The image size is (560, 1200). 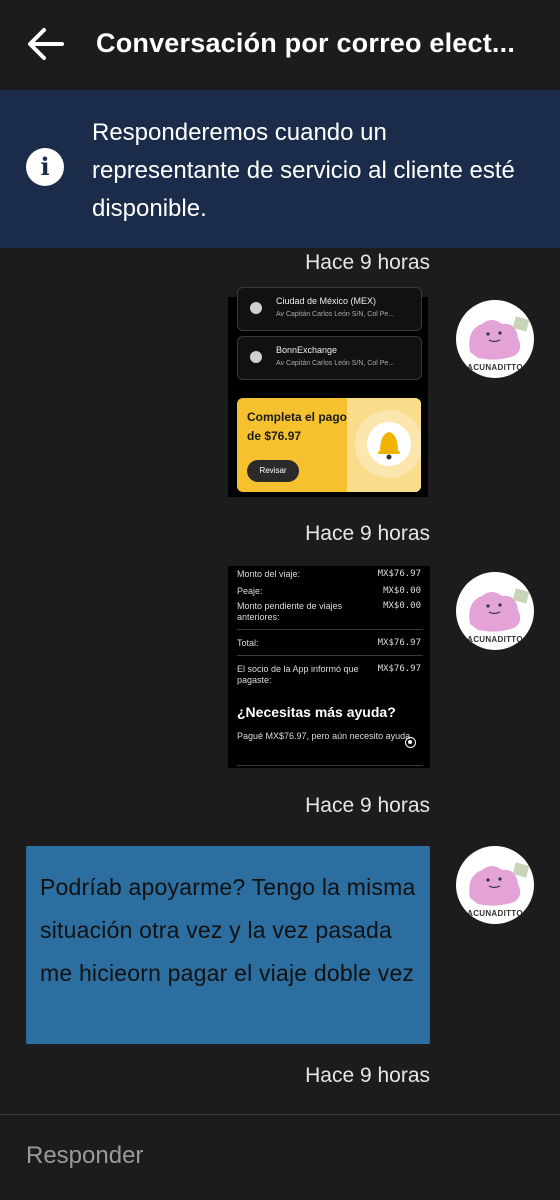 I want to click on payment-card: Completa el pago de $76.97 Revisar, so click(x=329, y=445).